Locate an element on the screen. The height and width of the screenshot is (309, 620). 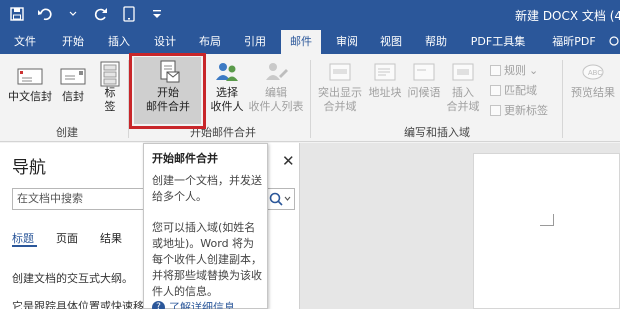
envelope-button: 信封 is located at coordinates (73, 84).